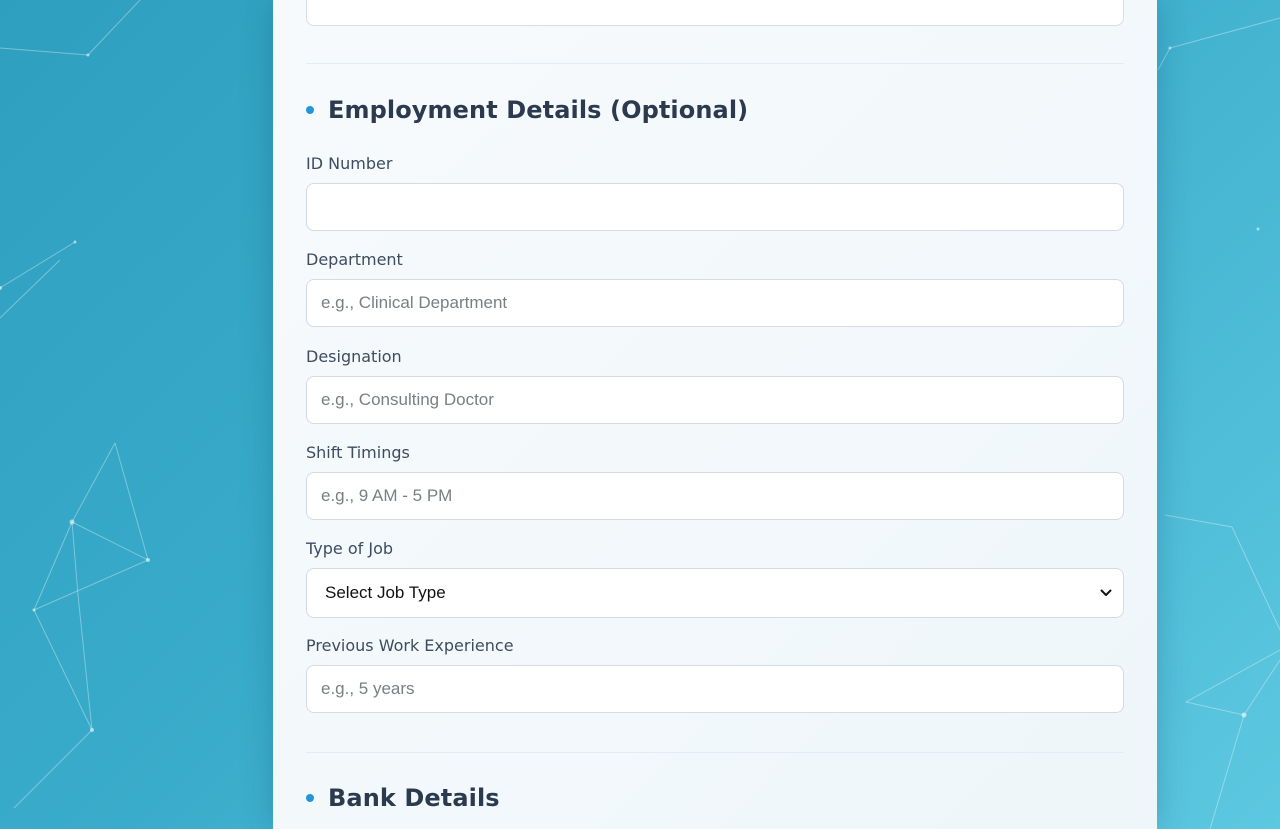 The height and width of the screenshot is (829, 1280). What do you see at coordinates (715, 303) in the screenshot?
I see `department-input` at bounding box center [715, 303].